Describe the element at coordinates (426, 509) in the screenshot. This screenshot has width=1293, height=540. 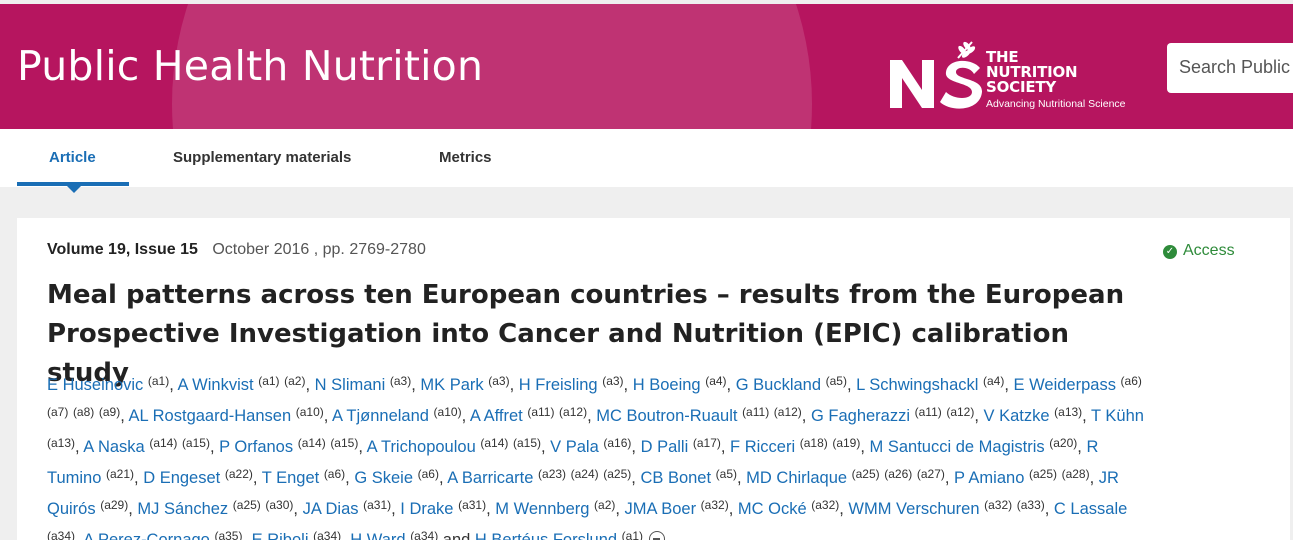
I see `author-link: I Drake` at that location.